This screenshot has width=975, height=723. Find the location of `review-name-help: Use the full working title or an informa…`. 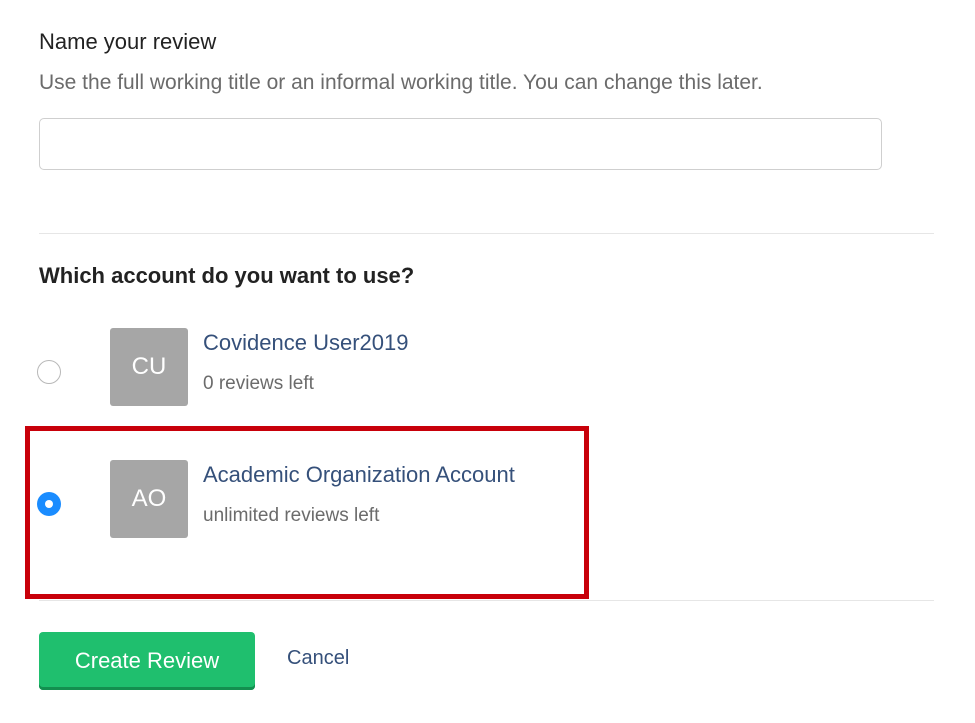

review-name-help: Use the full working title or an informa… is located at coordinates (401, 82).